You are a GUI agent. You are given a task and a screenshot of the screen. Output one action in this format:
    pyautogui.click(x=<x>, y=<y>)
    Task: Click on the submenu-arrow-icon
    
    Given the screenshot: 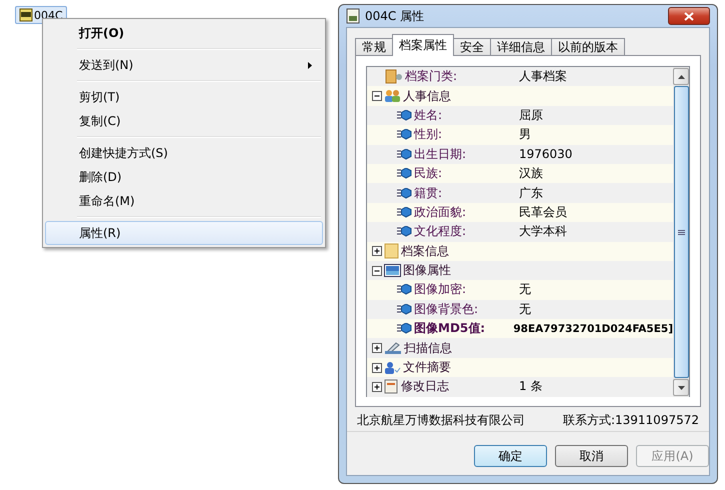 What is the action you would take?
    pyautogui.click(x=310, y=65)
    